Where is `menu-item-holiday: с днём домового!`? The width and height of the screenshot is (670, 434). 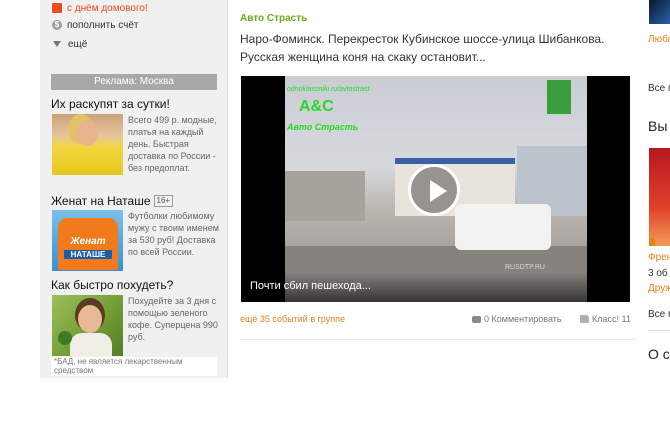
menu-item-holiday: с днём домового! is located at coordinates (100, 8).